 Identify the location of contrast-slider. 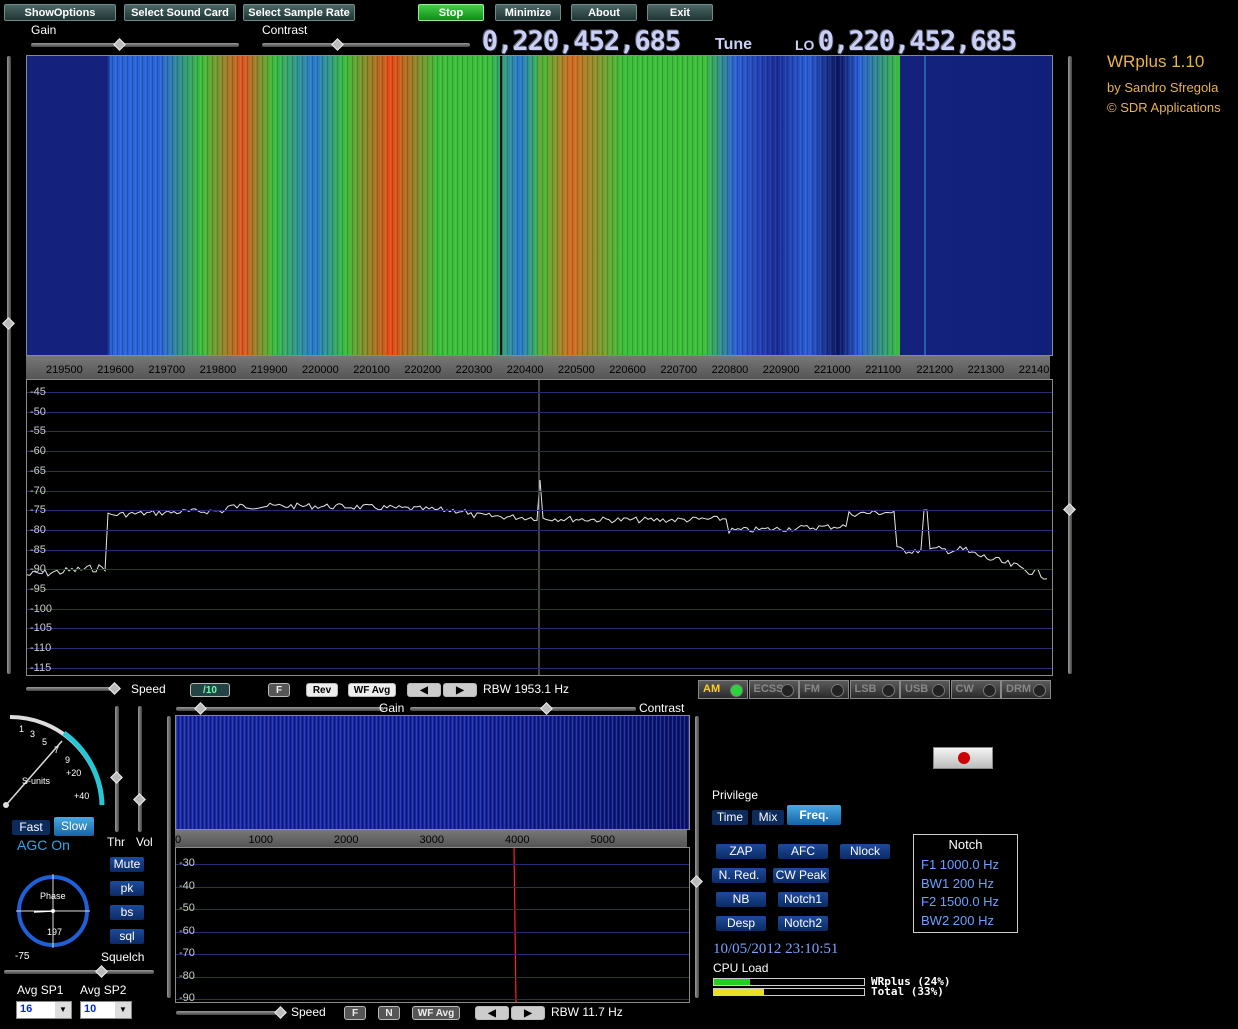
(366, 45).